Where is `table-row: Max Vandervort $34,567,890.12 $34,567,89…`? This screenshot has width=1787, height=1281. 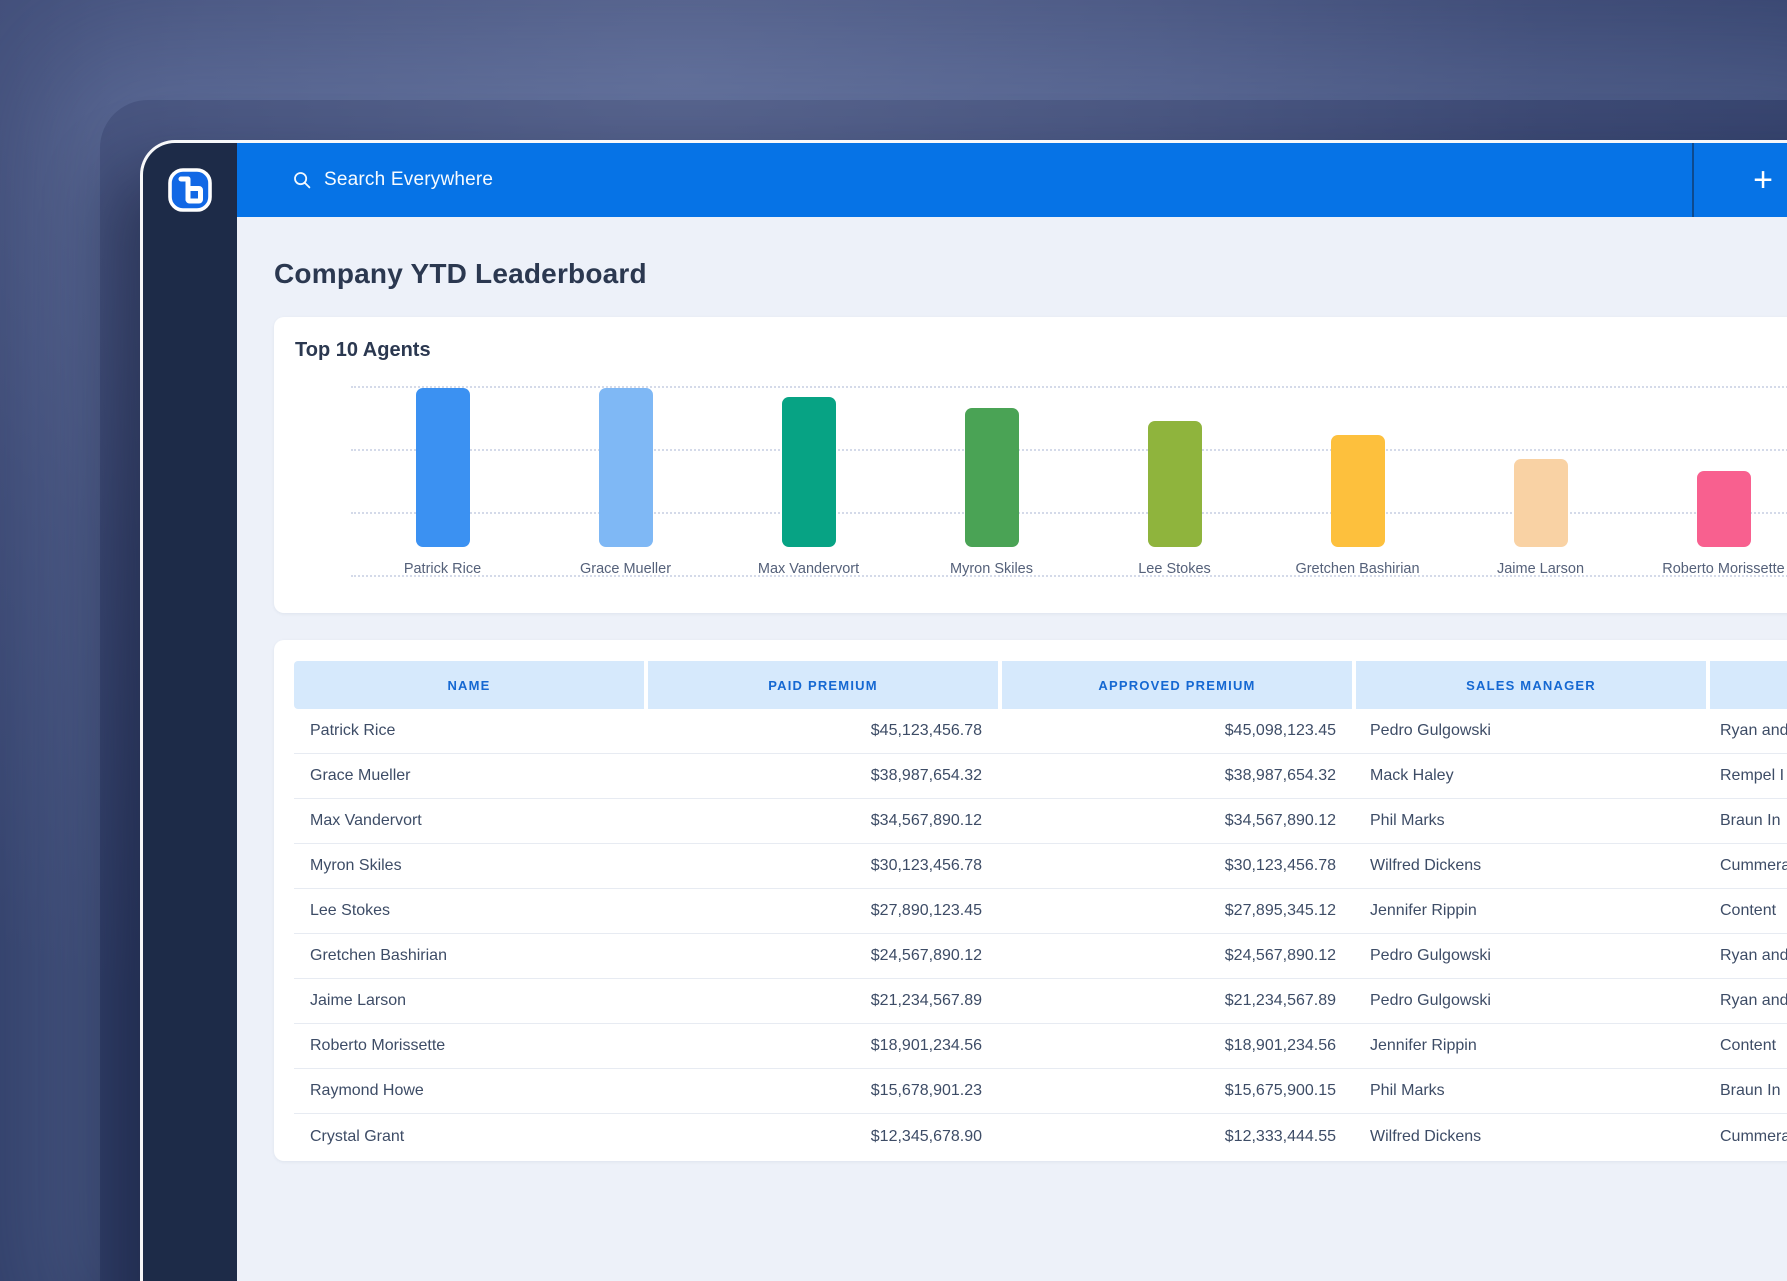
table-row: Max Vandervort $34,567,890.12 $34,567,89… is located at coordinates (1040, 821).